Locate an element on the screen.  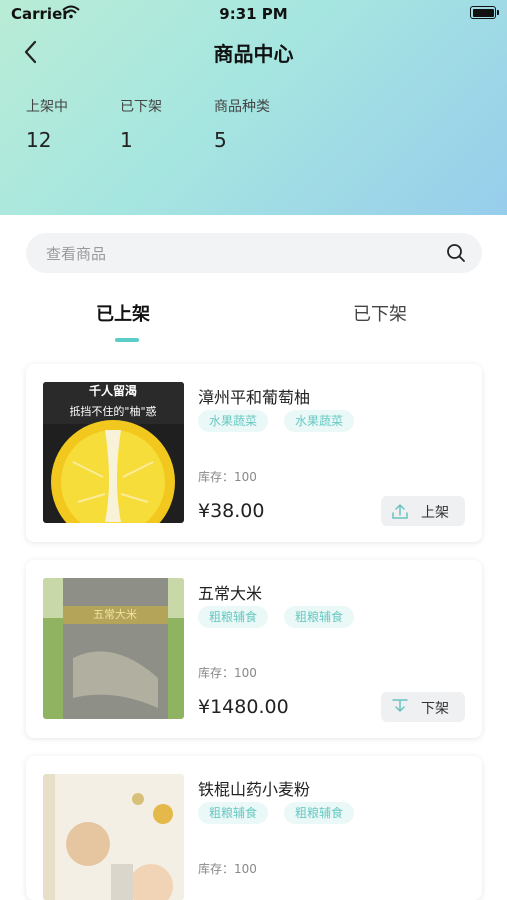
stat-value: 1 is located at coordinates (126, 140).